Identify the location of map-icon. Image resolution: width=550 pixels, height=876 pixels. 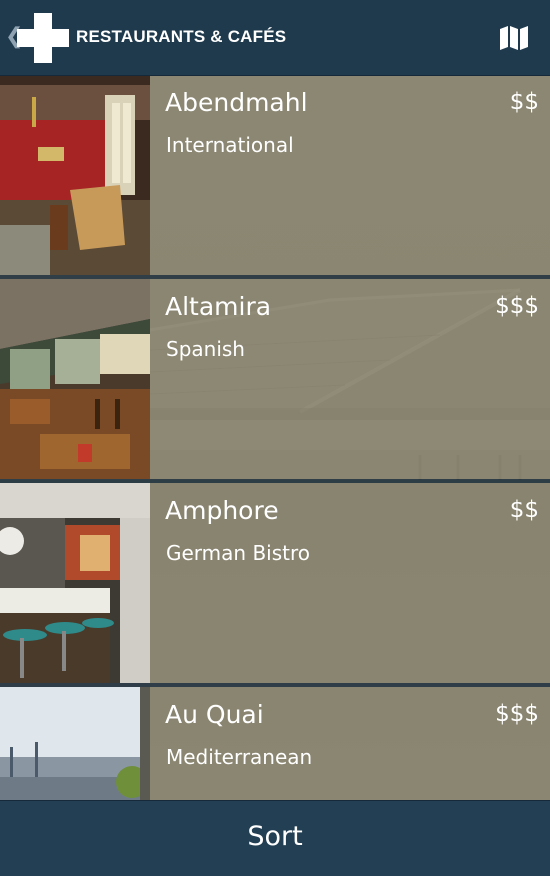
(514, 38).